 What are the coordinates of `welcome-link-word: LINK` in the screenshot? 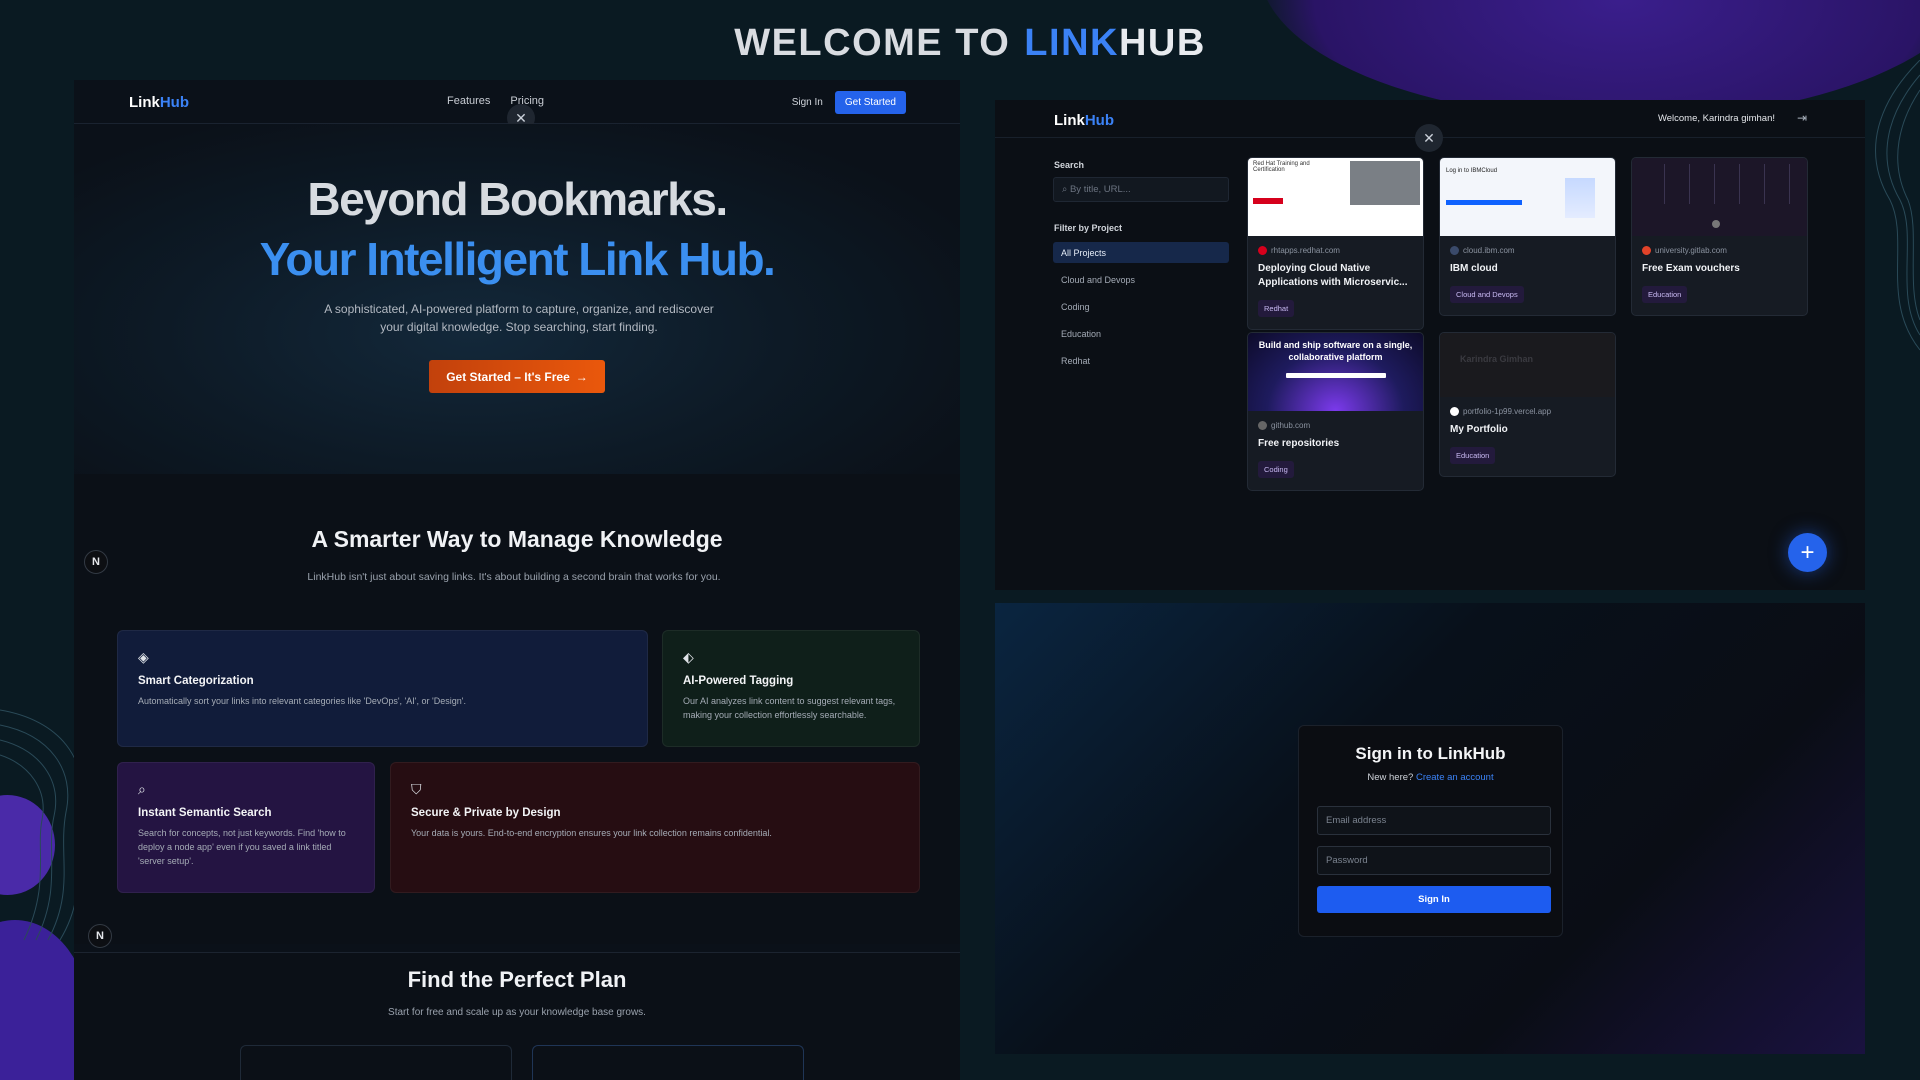 It's located at (1071, 43).